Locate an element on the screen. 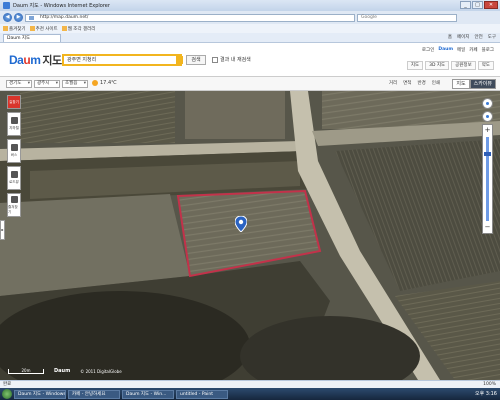  favorites-item: 추천 사이트 is located at coordinates (43, 29).